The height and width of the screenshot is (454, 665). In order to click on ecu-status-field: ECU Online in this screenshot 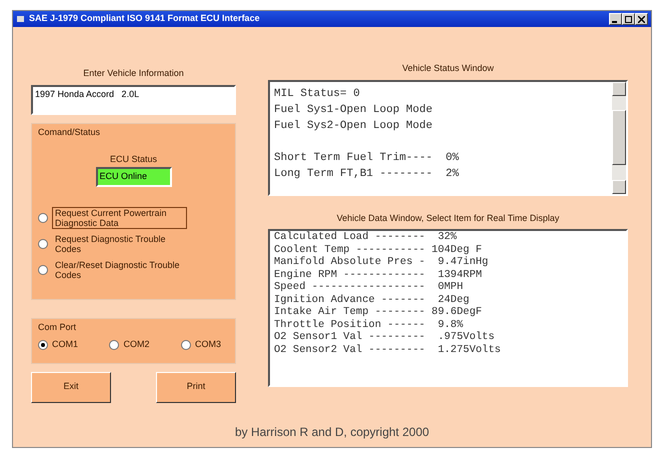, I will do `click(134, 176)`.